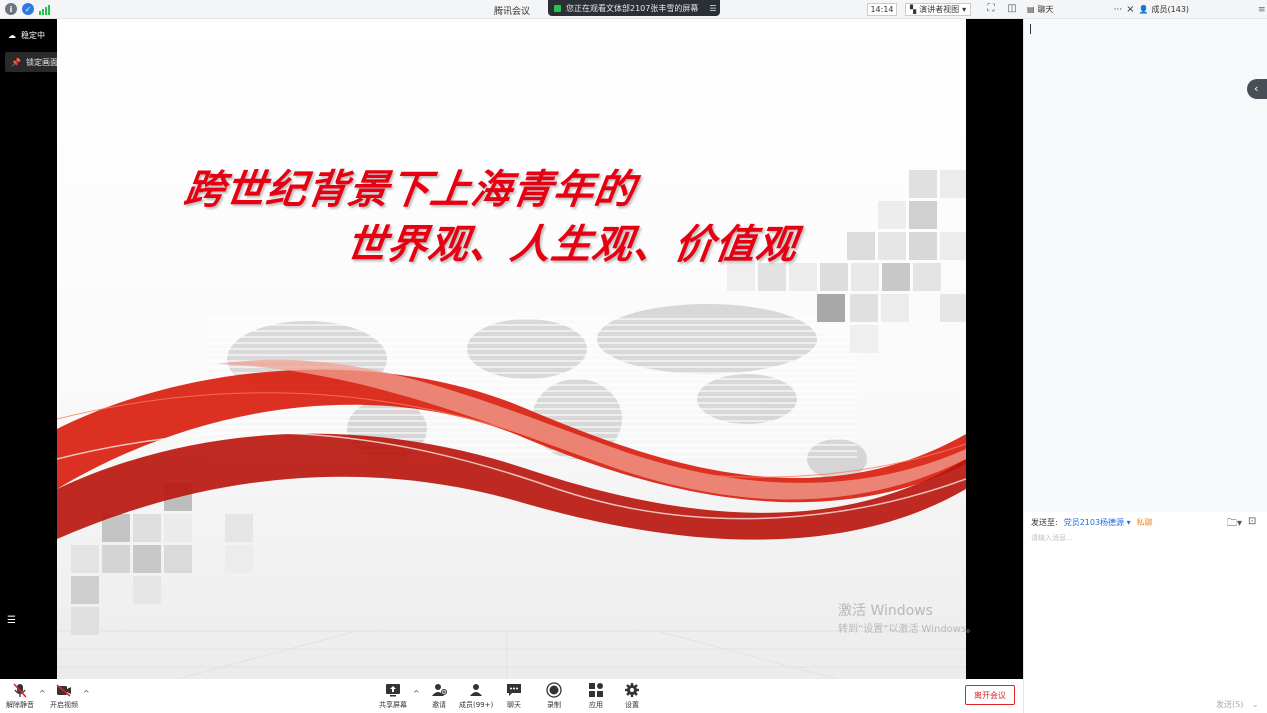  Describe the element at coordinates (1030, 29) in the screenshot. I see `text-cursor` at that location.